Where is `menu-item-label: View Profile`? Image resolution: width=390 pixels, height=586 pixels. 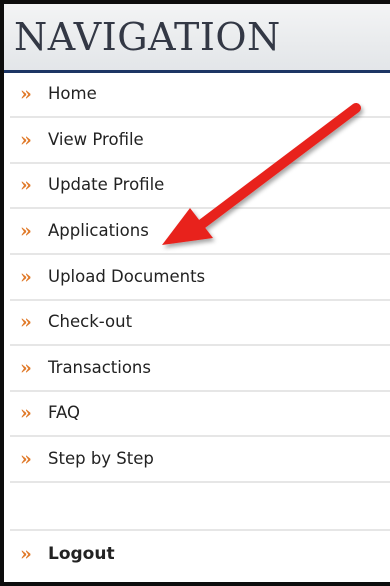
menu-item-label: View Profile is located at coordinates (96, 139).